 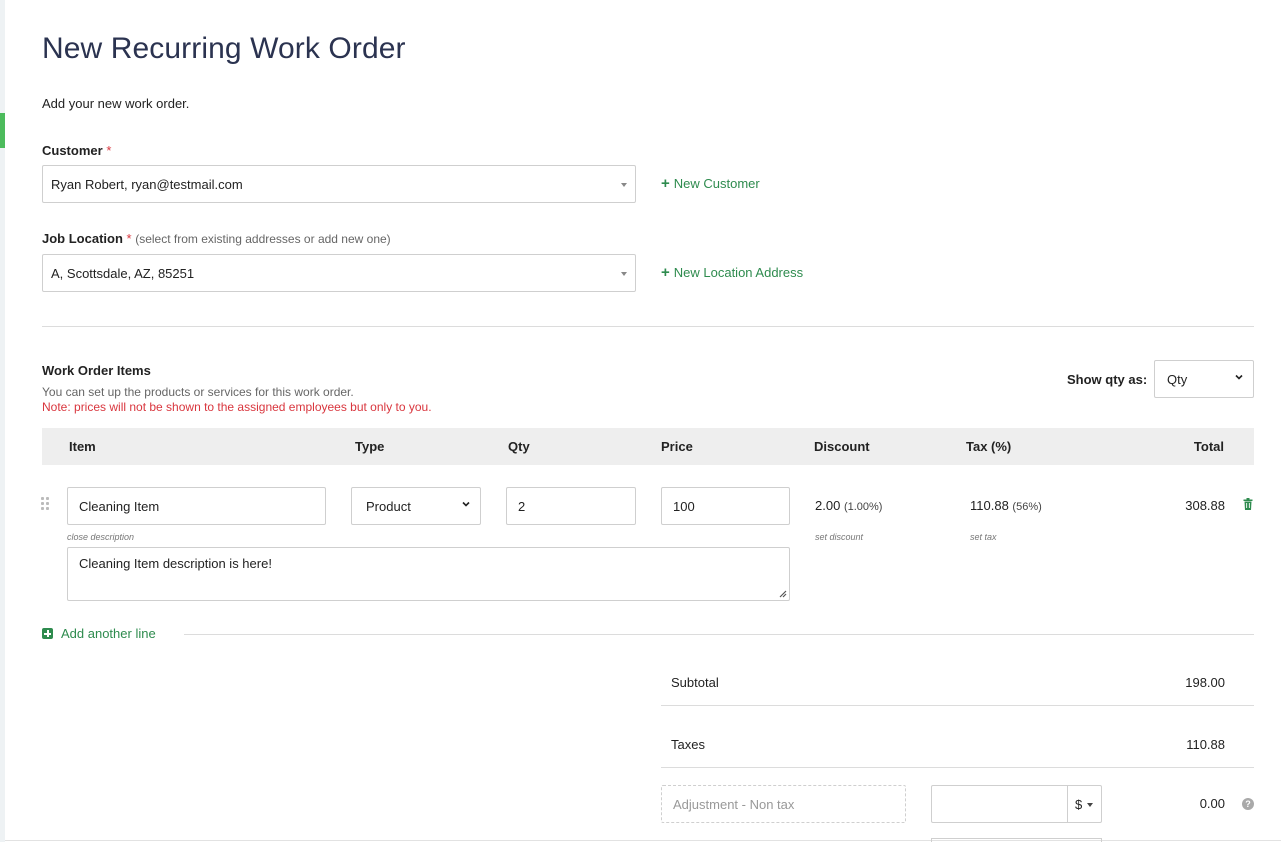 I want to click on adjustment-value: 0.00, so click(x=1212, y=803).